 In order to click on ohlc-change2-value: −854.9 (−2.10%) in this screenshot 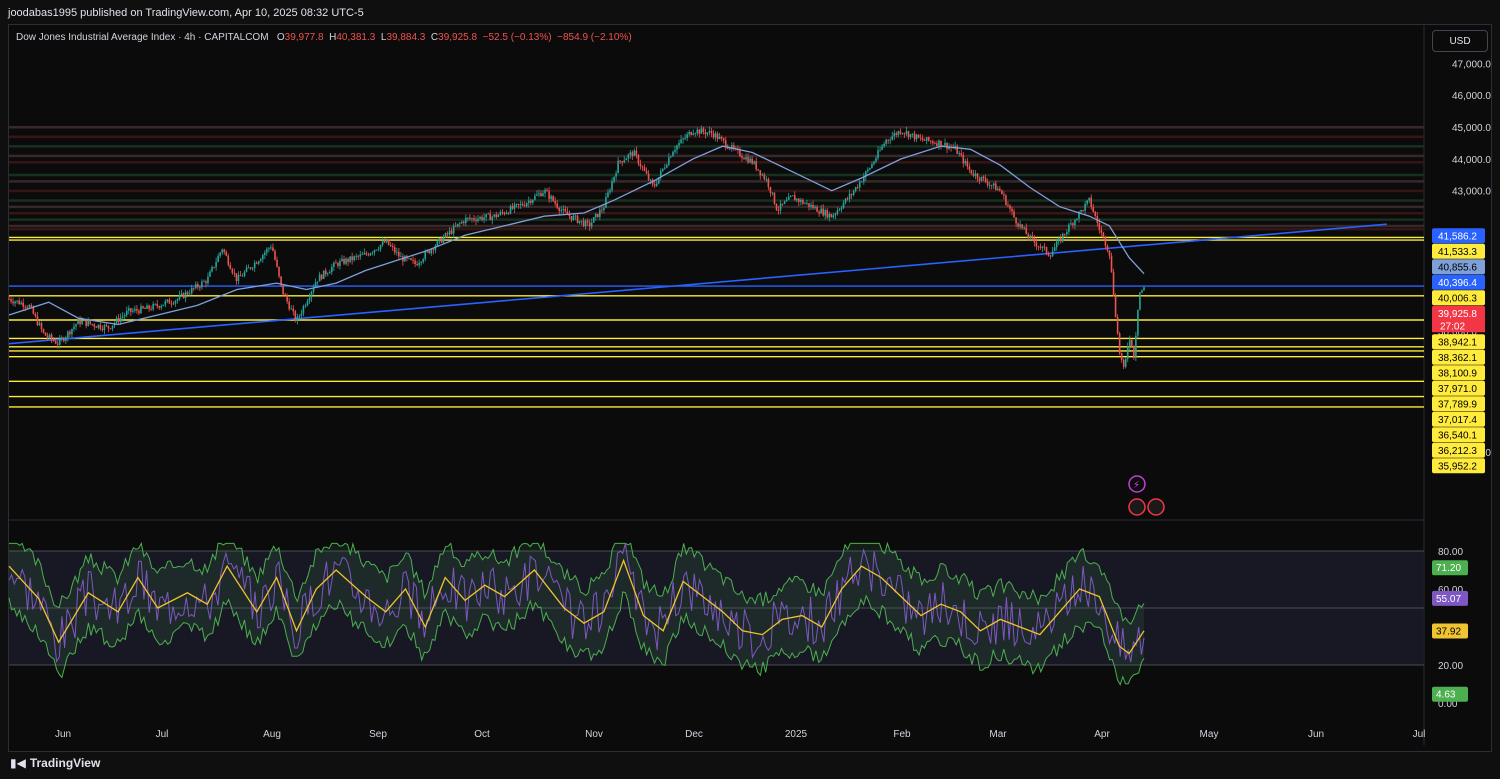, I will do `click(594, 37)`.